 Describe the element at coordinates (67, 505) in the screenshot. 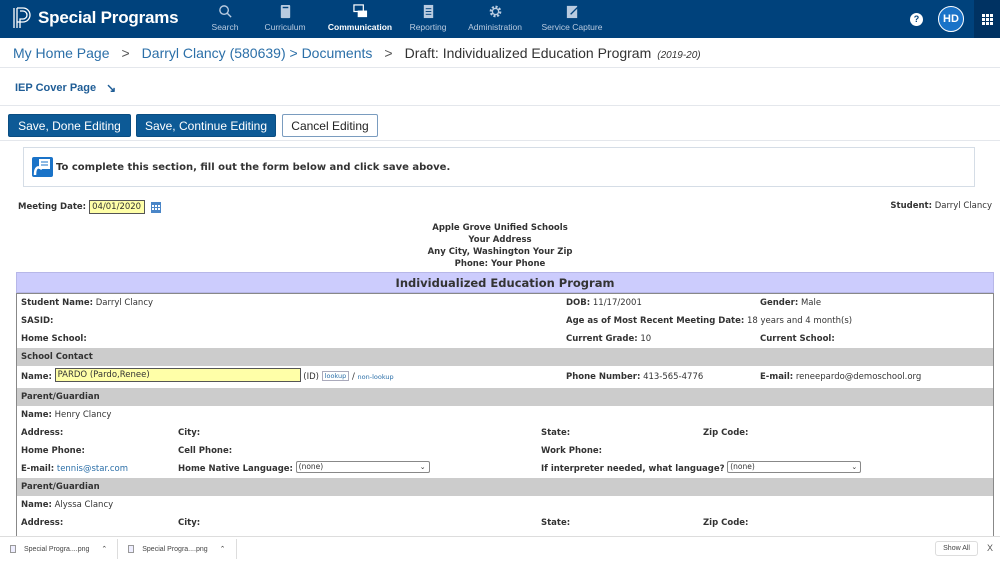

I see `guardian-name-field: Name: Alyssa Clancy` at that location.